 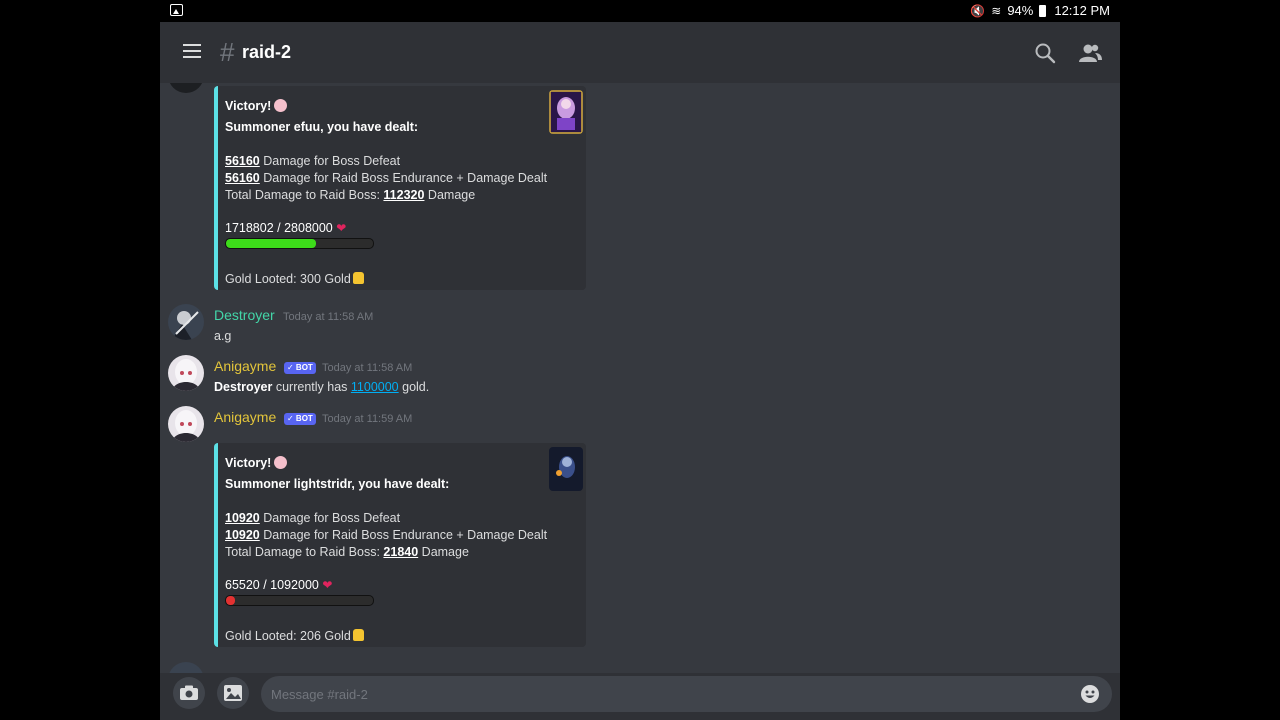 What do you see at coordinates (347, 552) in the screenshot?
I see `embed-total-line: Total Damage to Raid Boss: 21840 Damage` at bounding box center [347, 552].